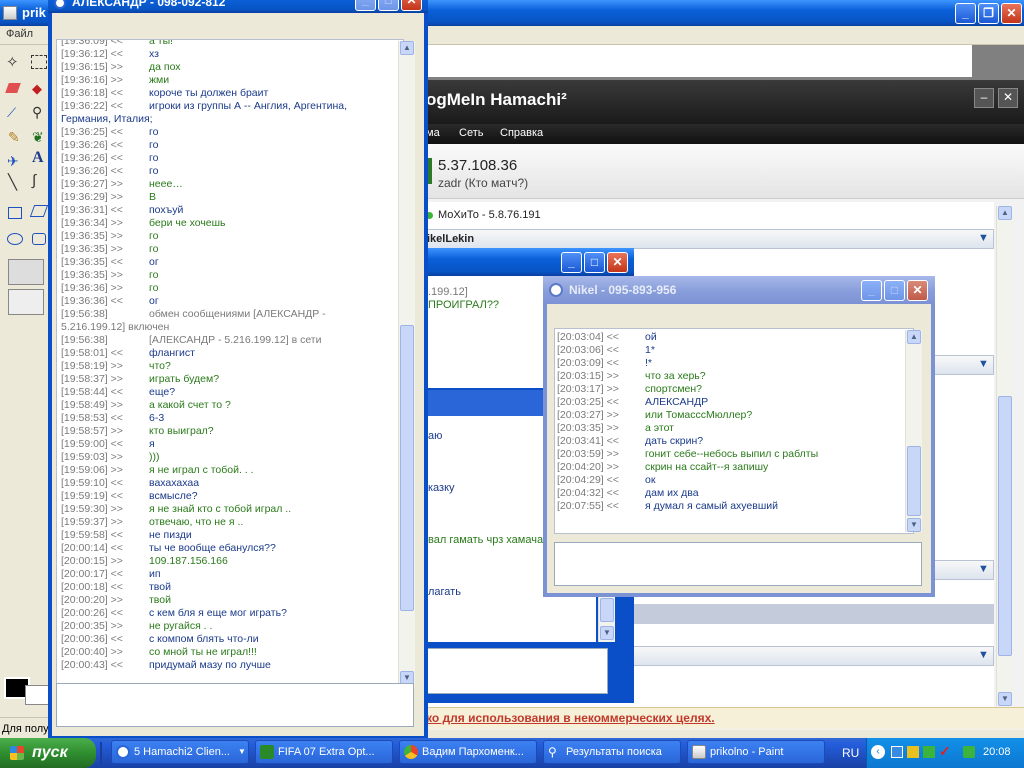 This screenshot has height=768, width=1024. Describe the element at coordinates (965, 13) in the screenshot. I see `paint-minimize-button: _` at that location.